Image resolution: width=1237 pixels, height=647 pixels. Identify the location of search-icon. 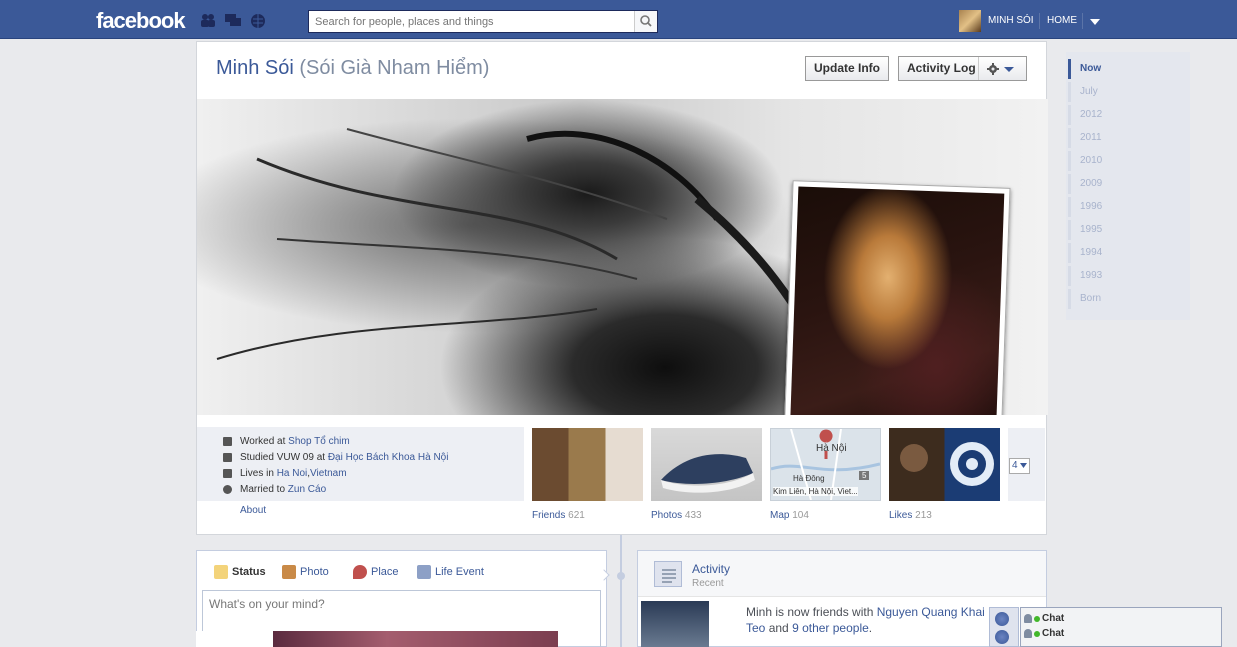
(646, 21).